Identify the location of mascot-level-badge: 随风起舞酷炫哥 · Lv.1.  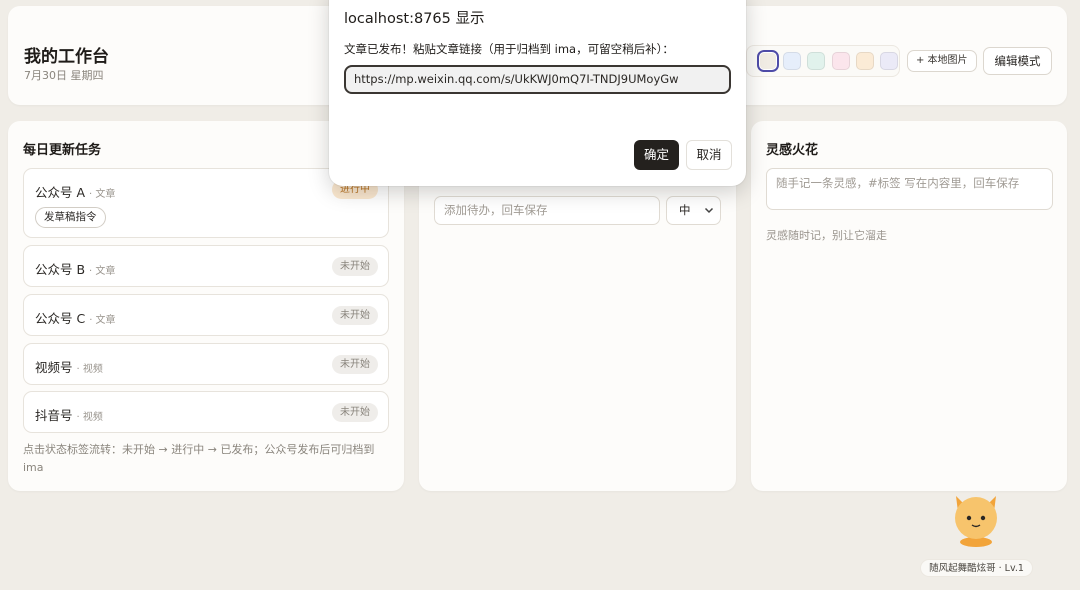
(976, 568).